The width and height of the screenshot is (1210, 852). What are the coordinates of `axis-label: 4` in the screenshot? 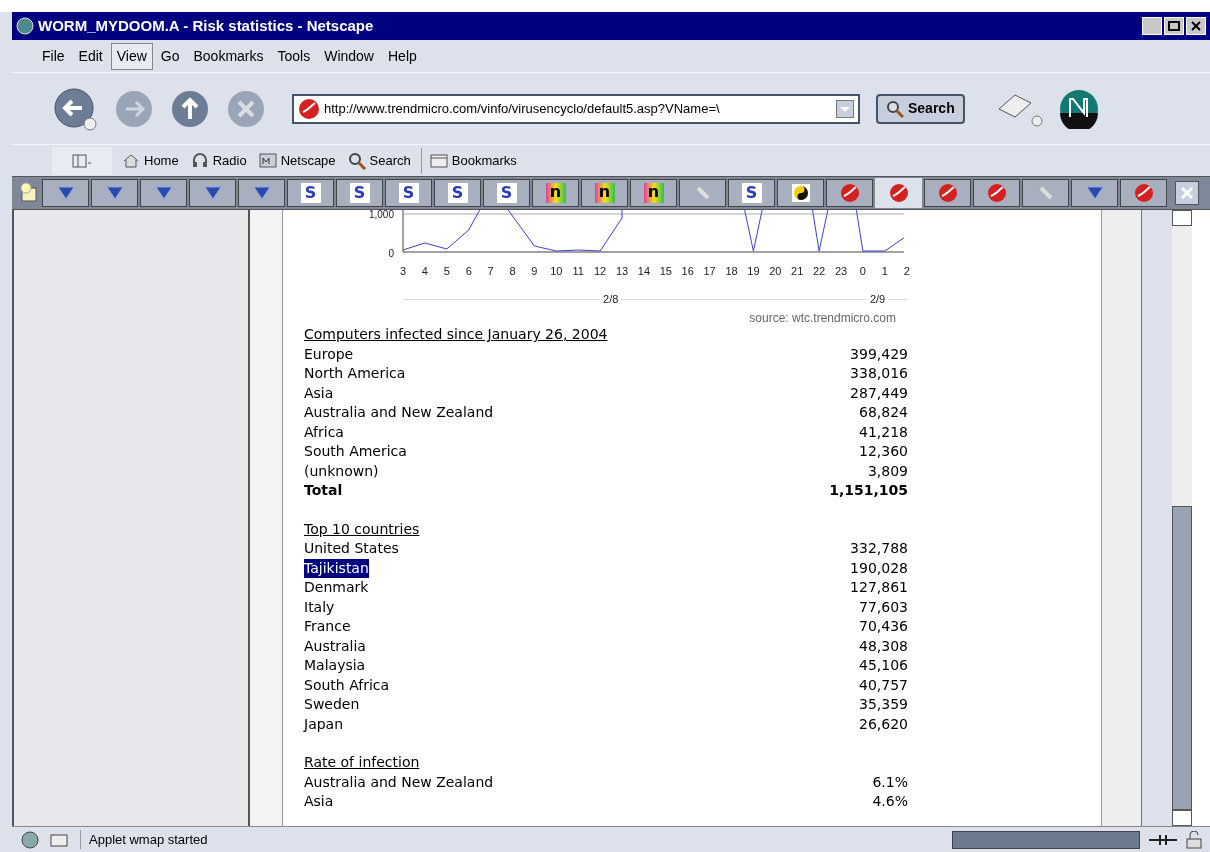 It's located at (424, 271).